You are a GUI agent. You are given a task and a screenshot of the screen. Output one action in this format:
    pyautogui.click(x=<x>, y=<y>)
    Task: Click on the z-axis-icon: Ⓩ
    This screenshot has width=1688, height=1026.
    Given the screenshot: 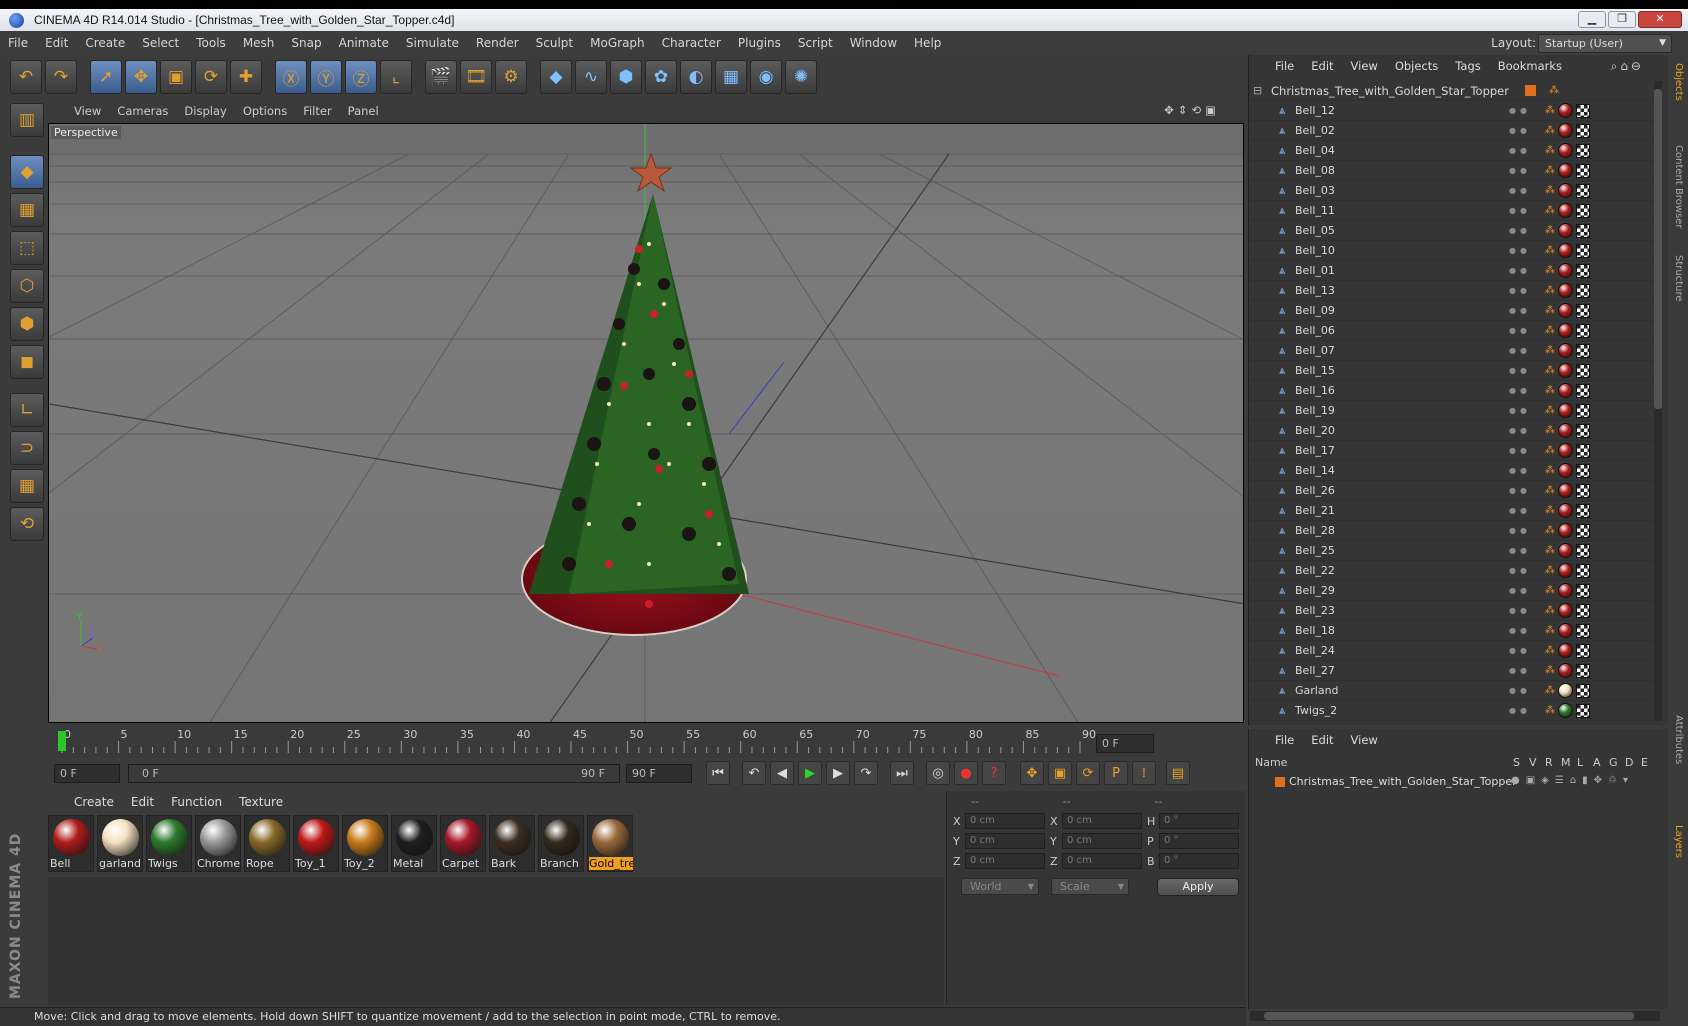 What is the action you would take?
    pyautogui.click(x=361, y=77)
    